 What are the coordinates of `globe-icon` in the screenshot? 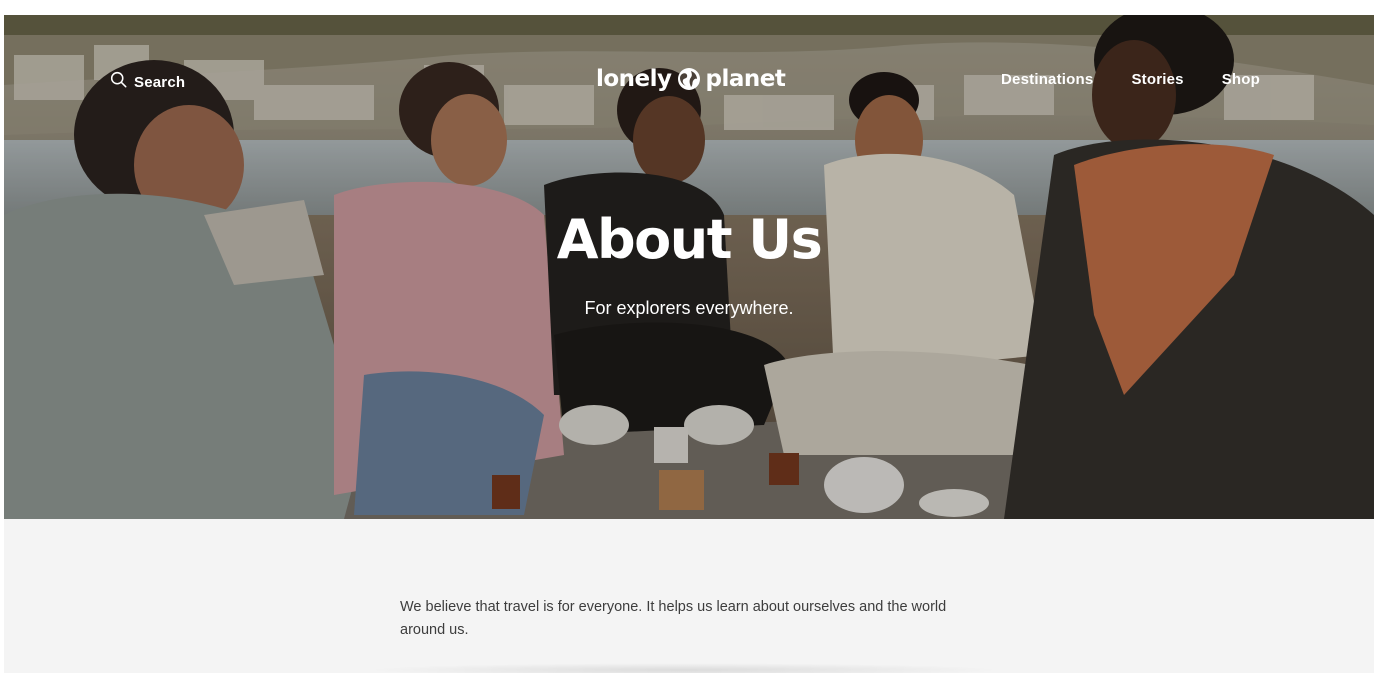 It's located at (689, 79).